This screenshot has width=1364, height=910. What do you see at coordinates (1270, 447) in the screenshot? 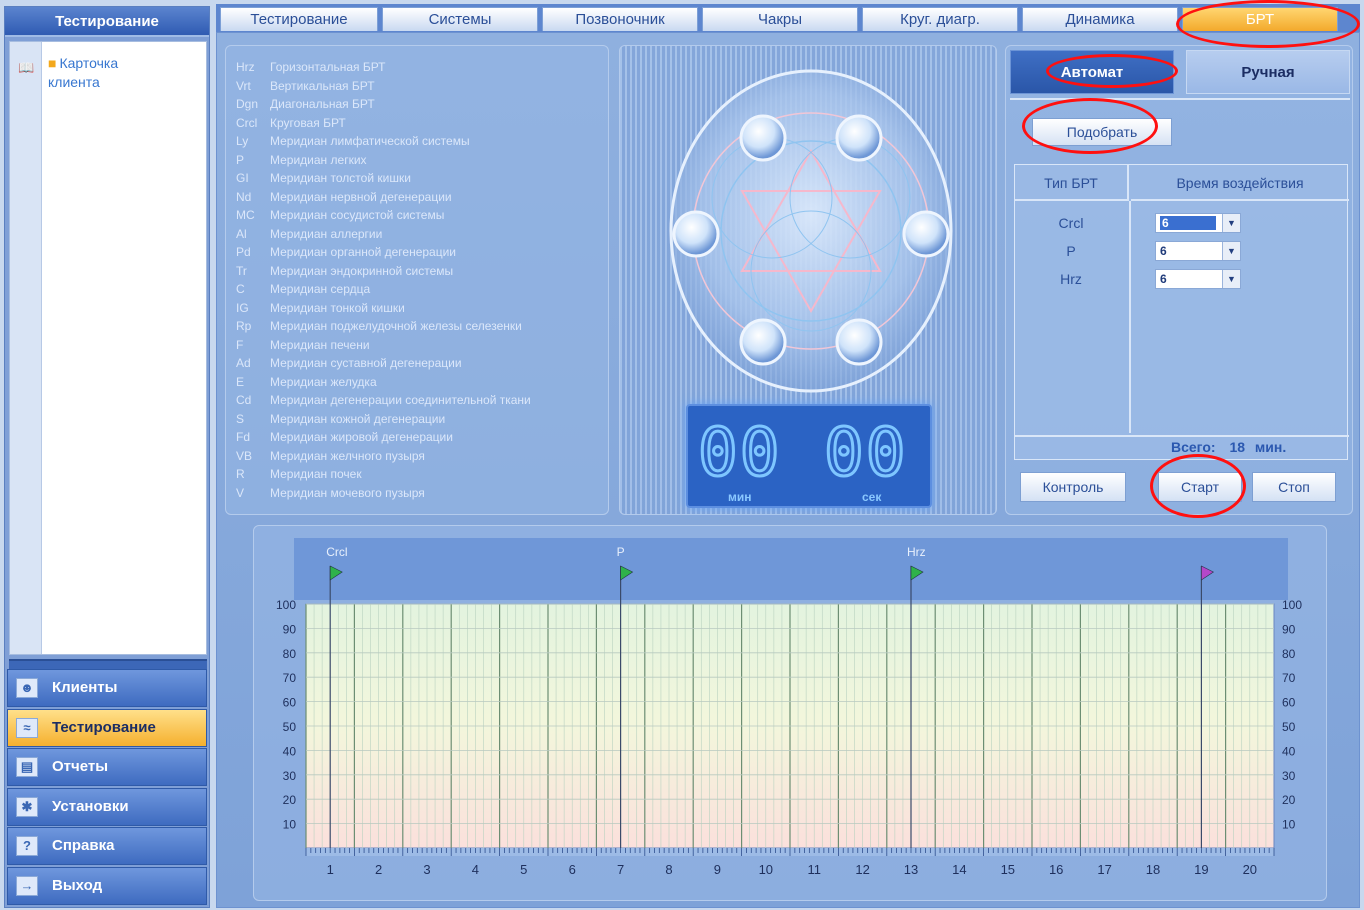
I see `total-unit: мин.` at bounding box center [1270, 447].